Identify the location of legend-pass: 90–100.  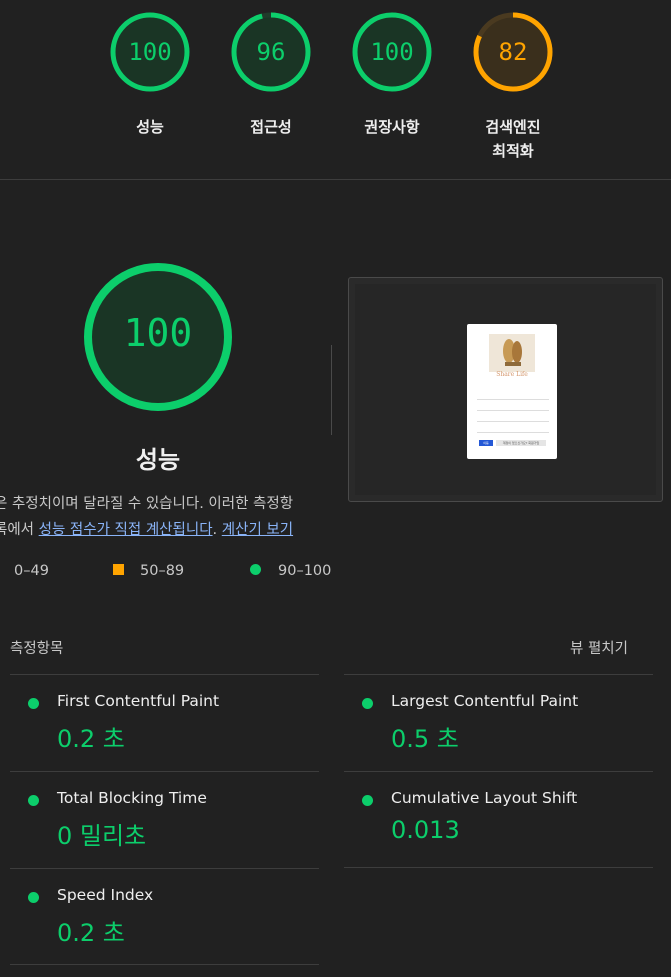
(290, 571).